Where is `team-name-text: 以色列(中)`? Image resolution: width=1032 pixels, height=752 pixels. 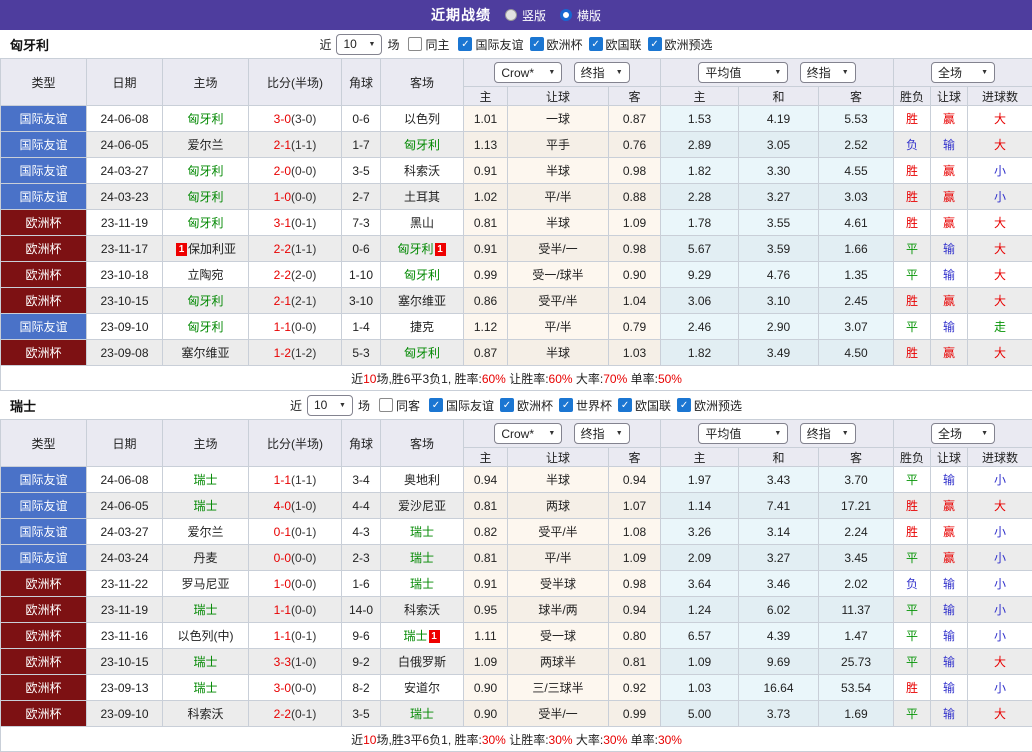 team-name-text: 以色列(中) is located at coordinates (206, 636).